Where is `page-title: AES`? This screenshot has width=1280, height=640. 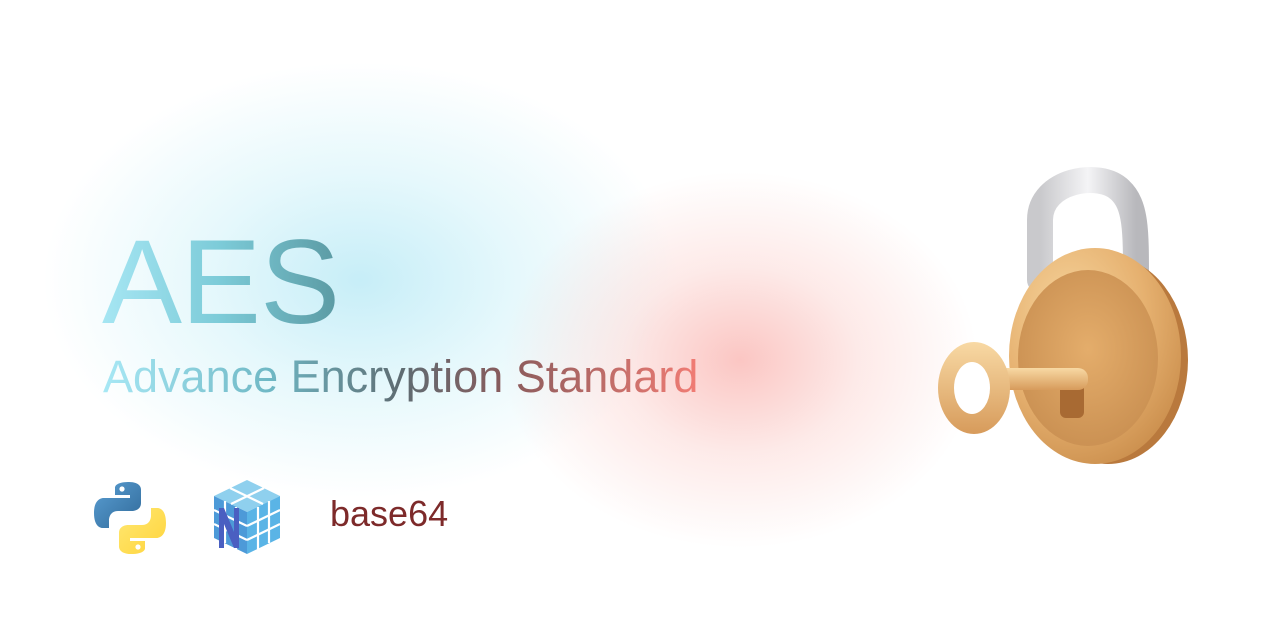
page-title: AES is located at coordinates (221, 282).